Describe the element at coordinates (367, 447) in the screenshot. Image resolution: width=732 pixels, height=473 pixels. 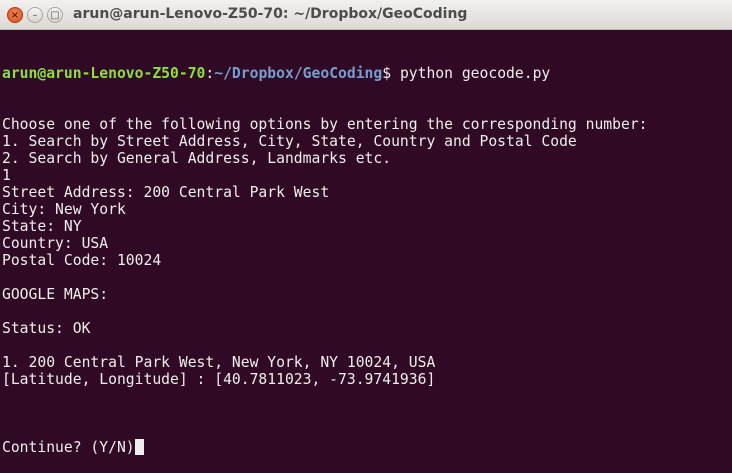
I see `continue-prompt: Continue? (Y/N)` at that location.